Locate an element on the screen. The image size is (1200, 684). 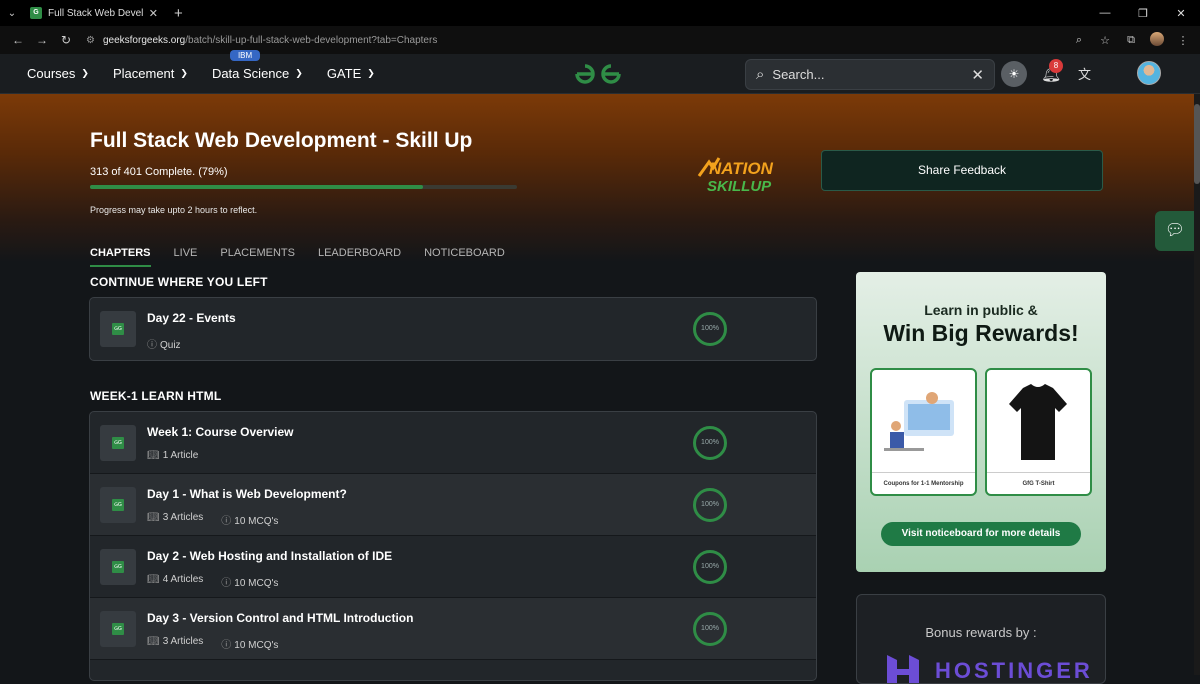
hostinger-logo: HOSTINGER is located at coordinates (989, 668).